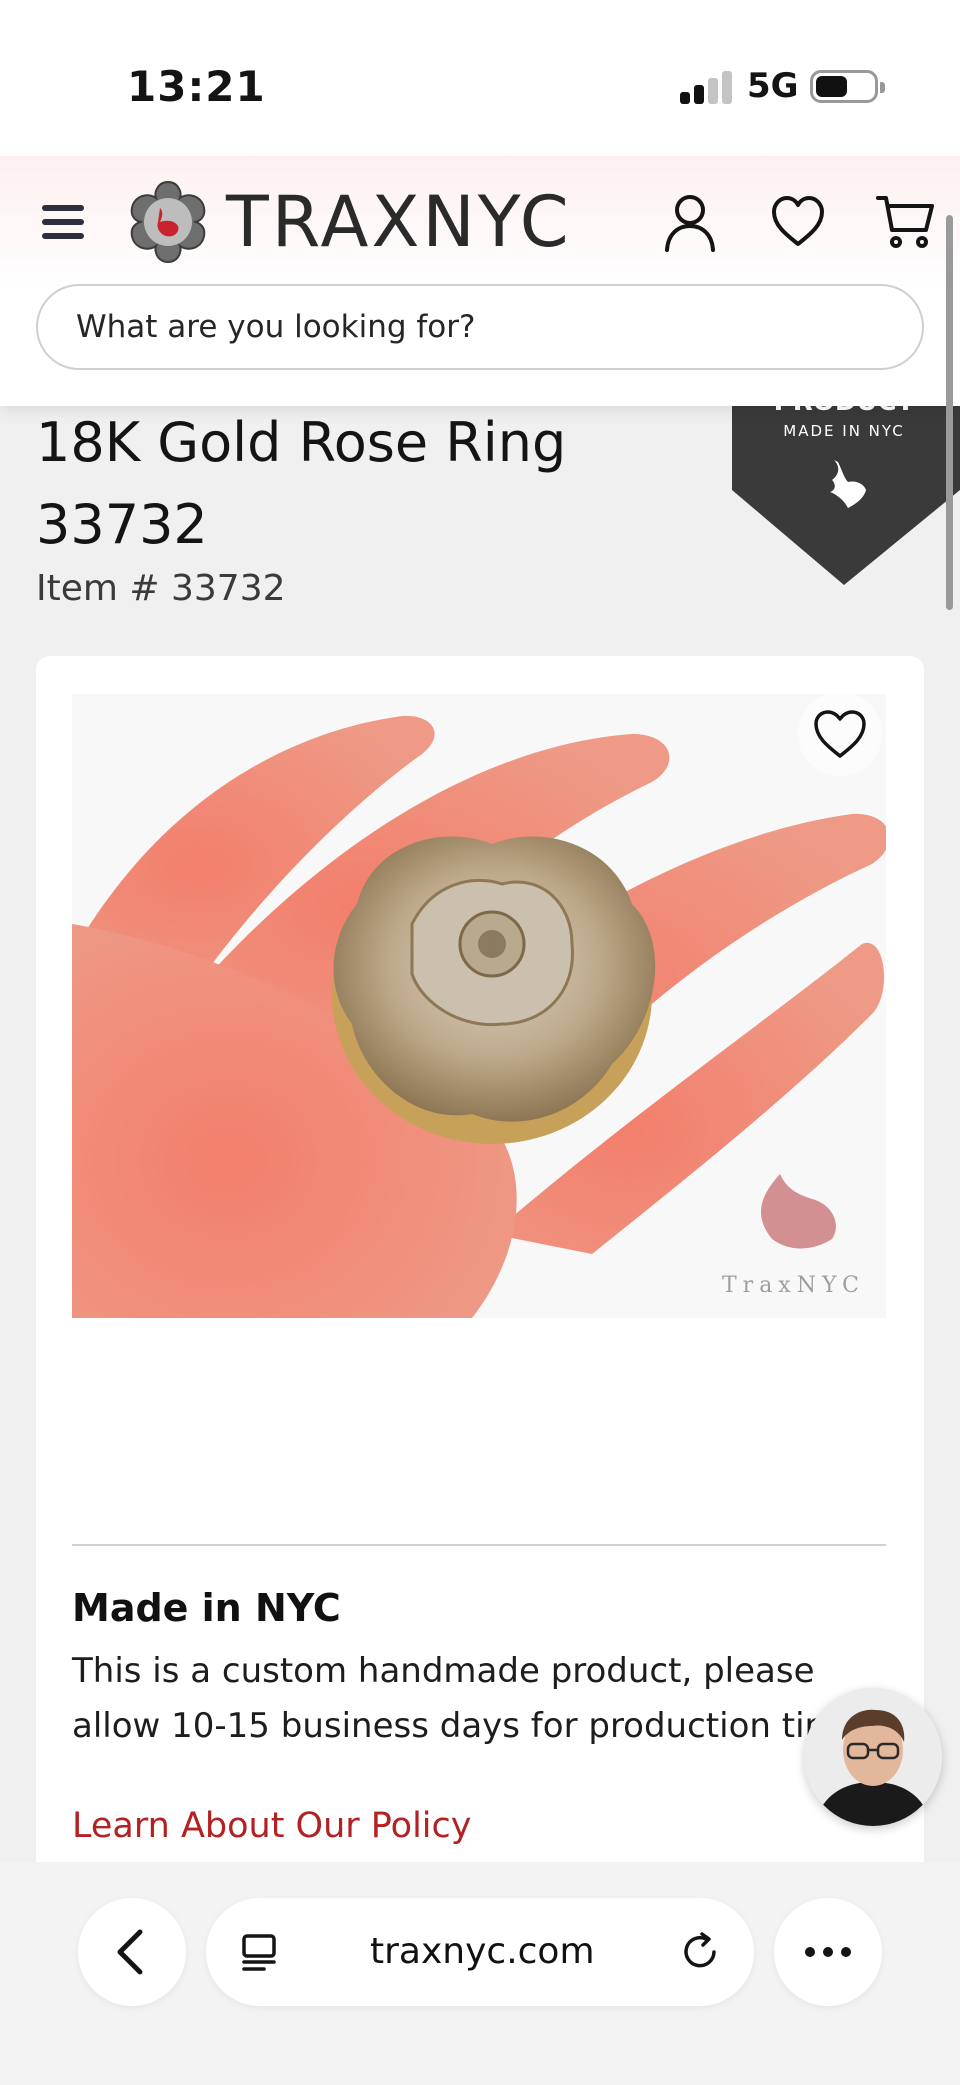  Describe the element at coordinates (206, 1608) in the screenshot. I see `notice-title: Made in NYC` at that location.